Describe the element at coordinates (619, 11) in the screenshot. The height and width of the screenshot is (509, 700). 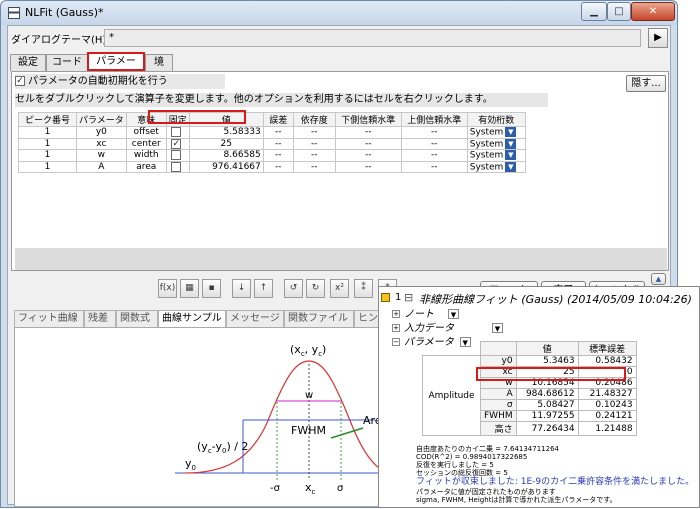
I see `maximize-button: □` at that location.